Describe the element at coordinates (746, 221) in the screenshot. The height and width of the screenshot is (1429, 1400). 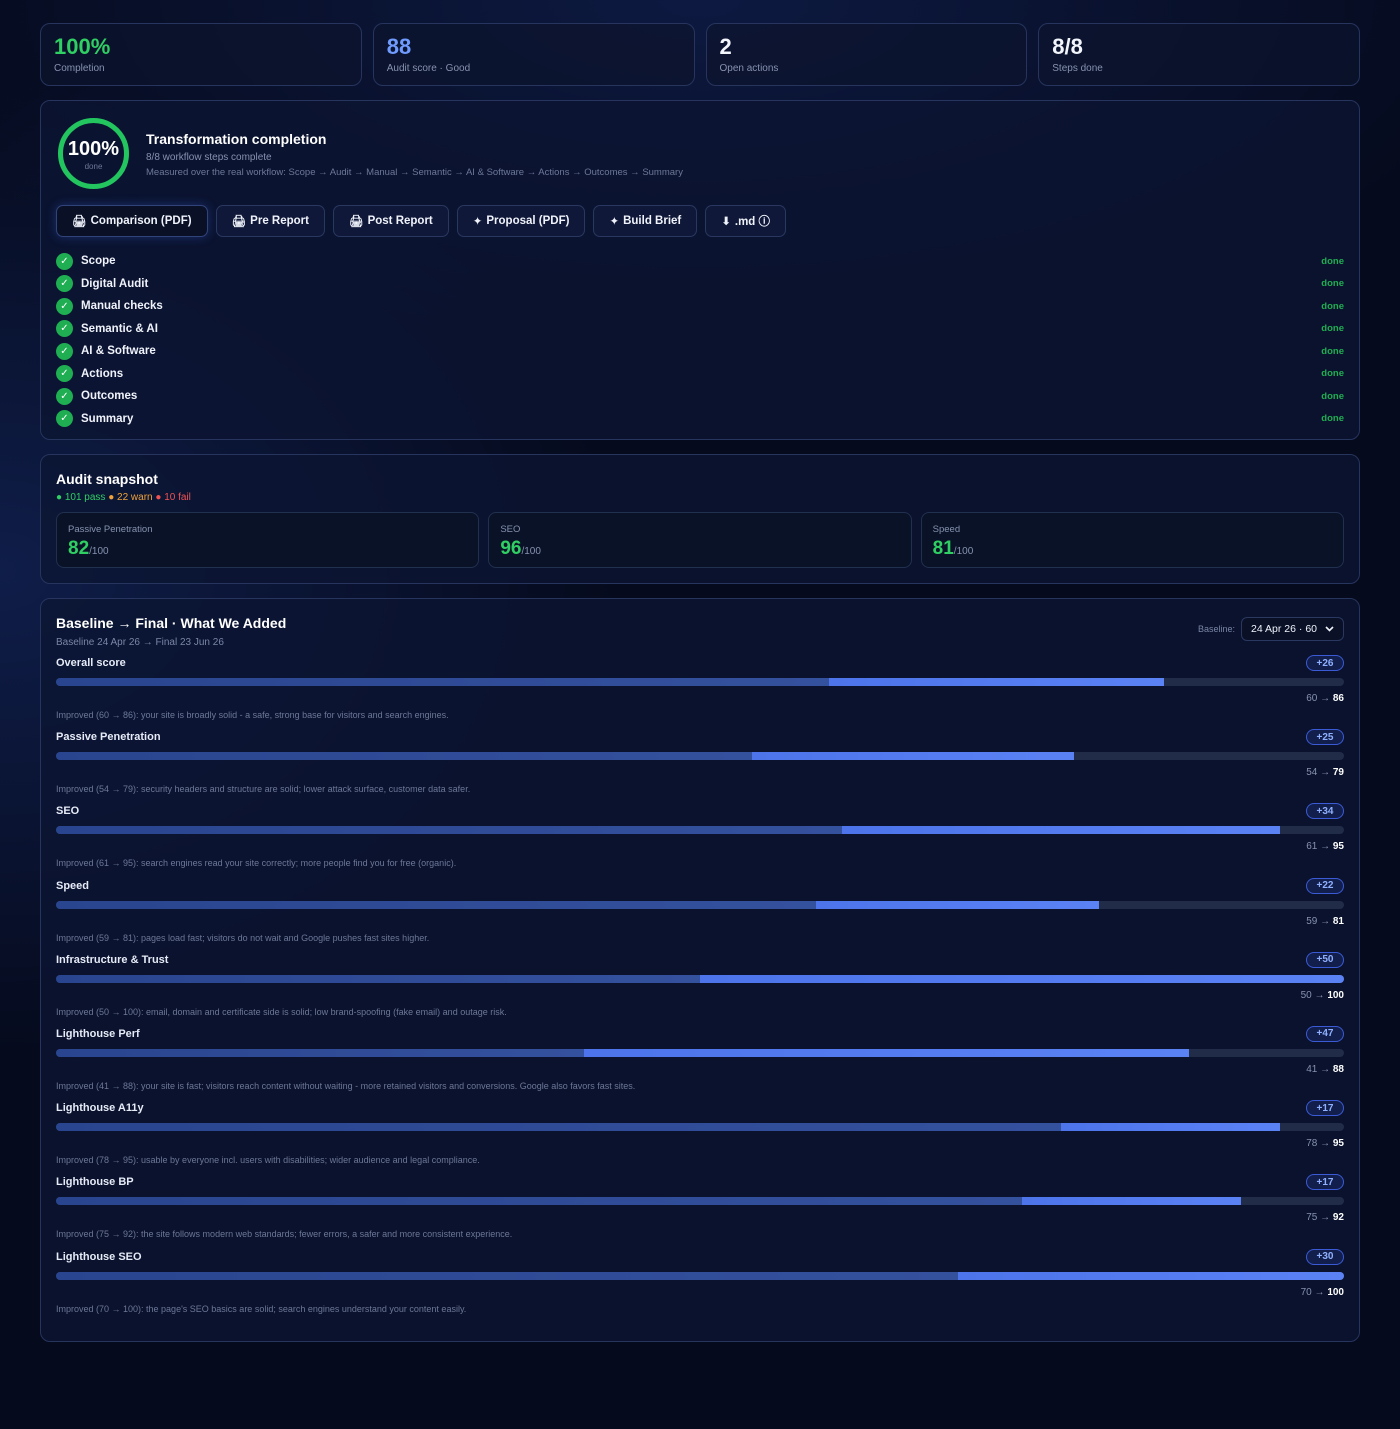
I see `download-md-button: ⬇ .md ⓘ` at that location.